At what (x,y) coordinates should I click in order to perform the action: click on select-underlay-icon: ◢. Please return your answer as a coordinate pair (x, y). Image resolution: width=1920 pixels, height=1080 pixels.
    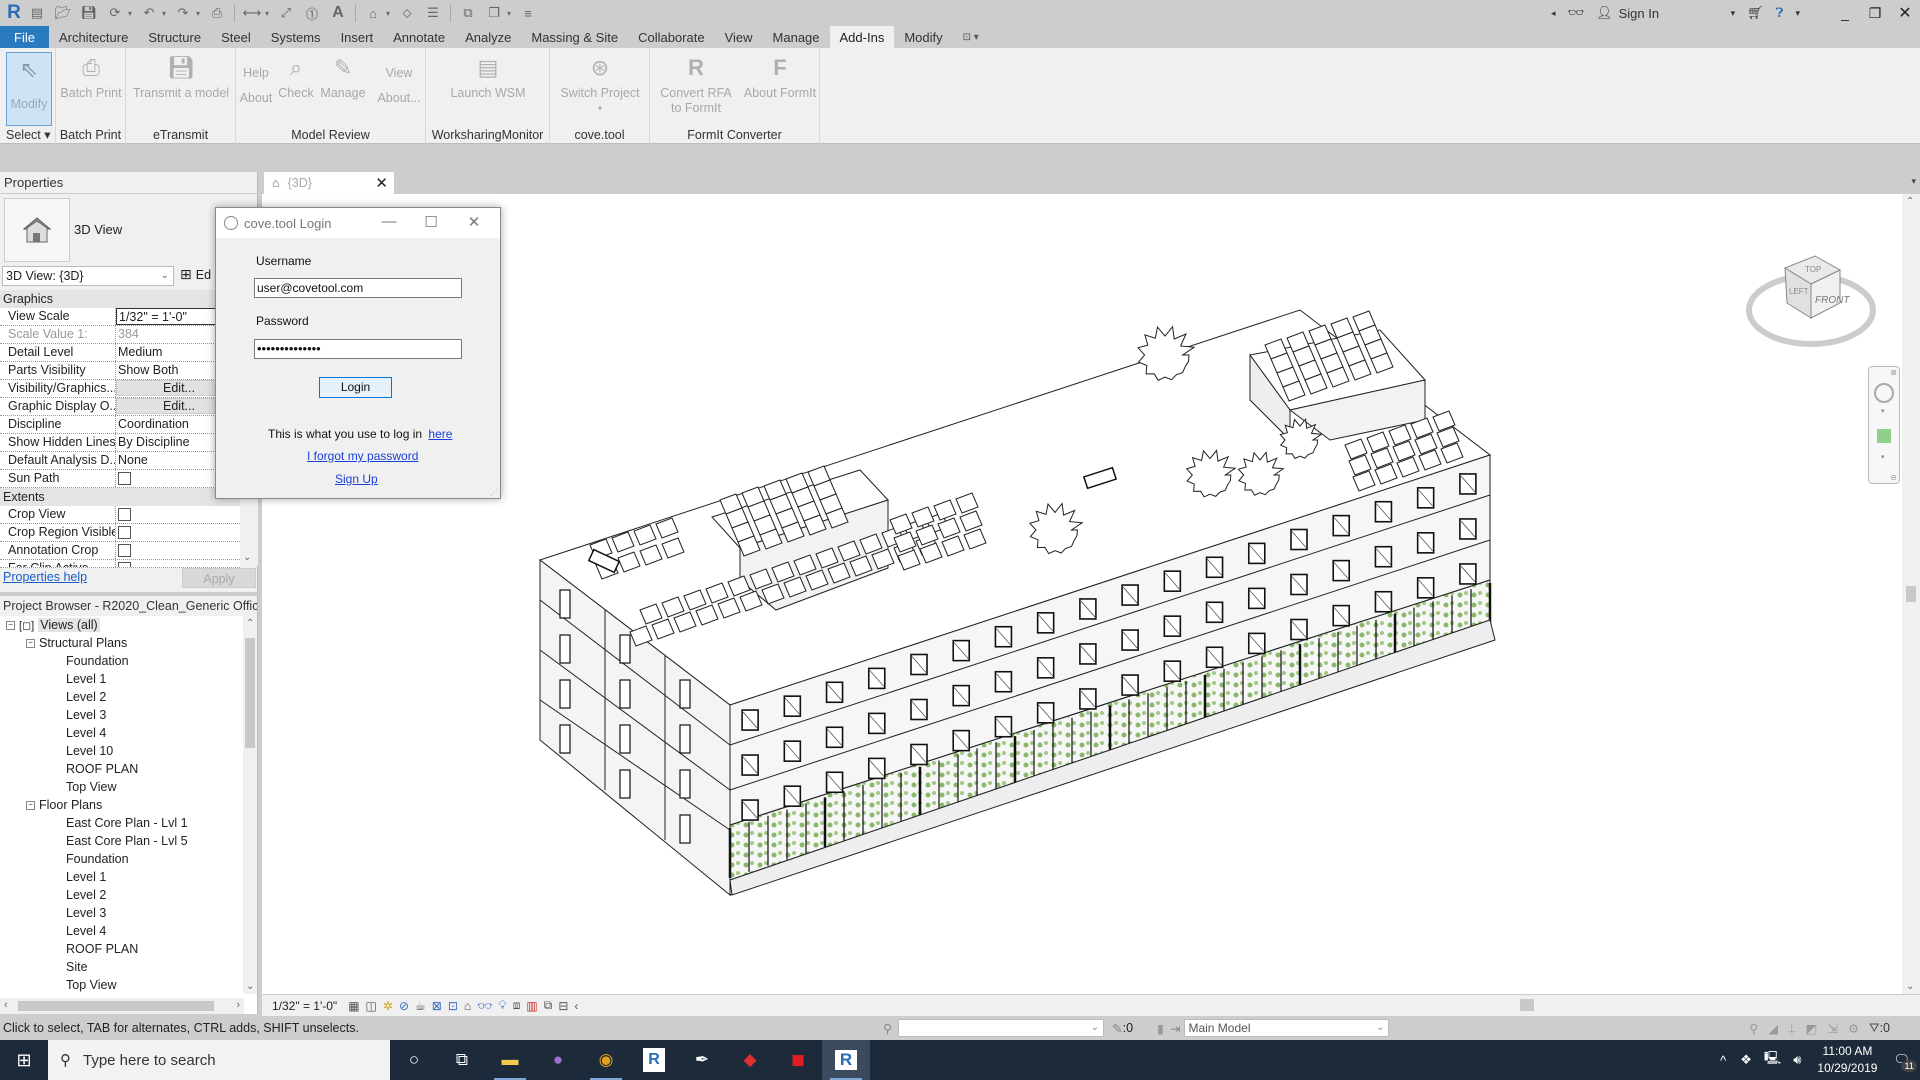
    Looking at the image, I should click on (1773, 1028).